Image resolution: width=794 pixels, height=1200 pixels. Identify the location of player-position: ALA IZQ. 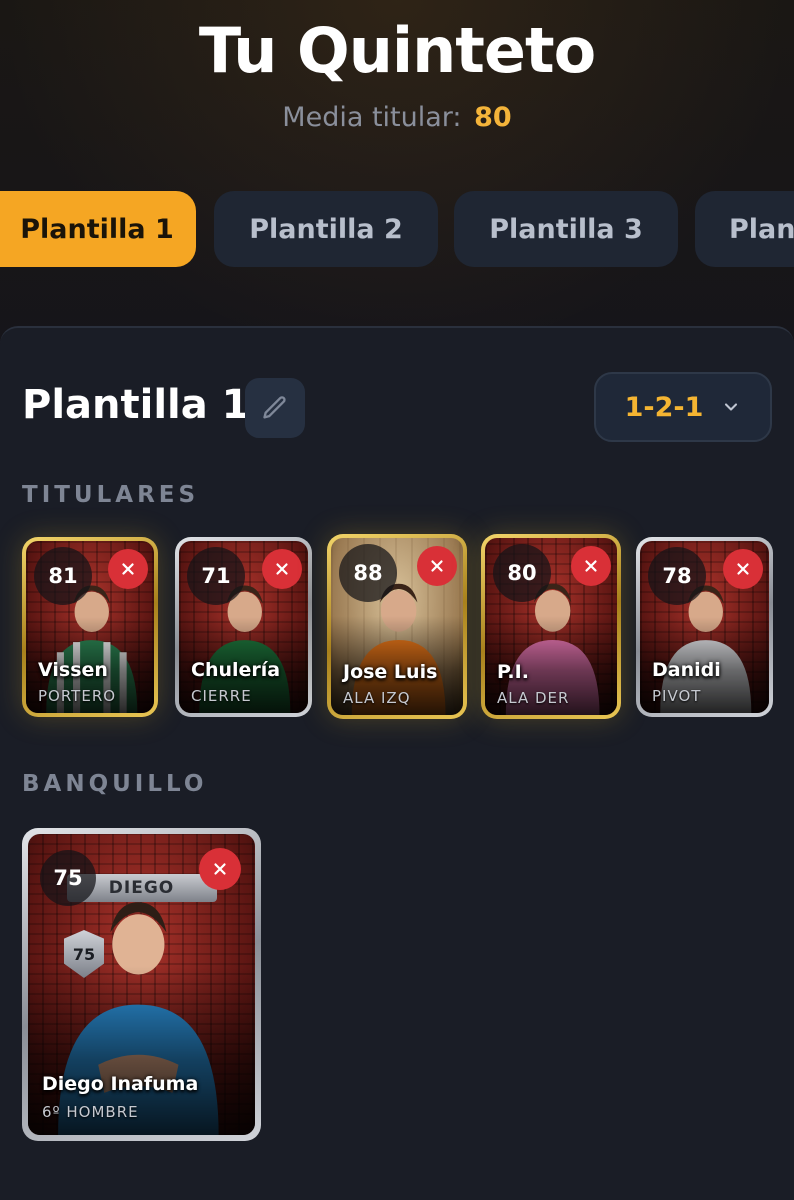
(377, 698).